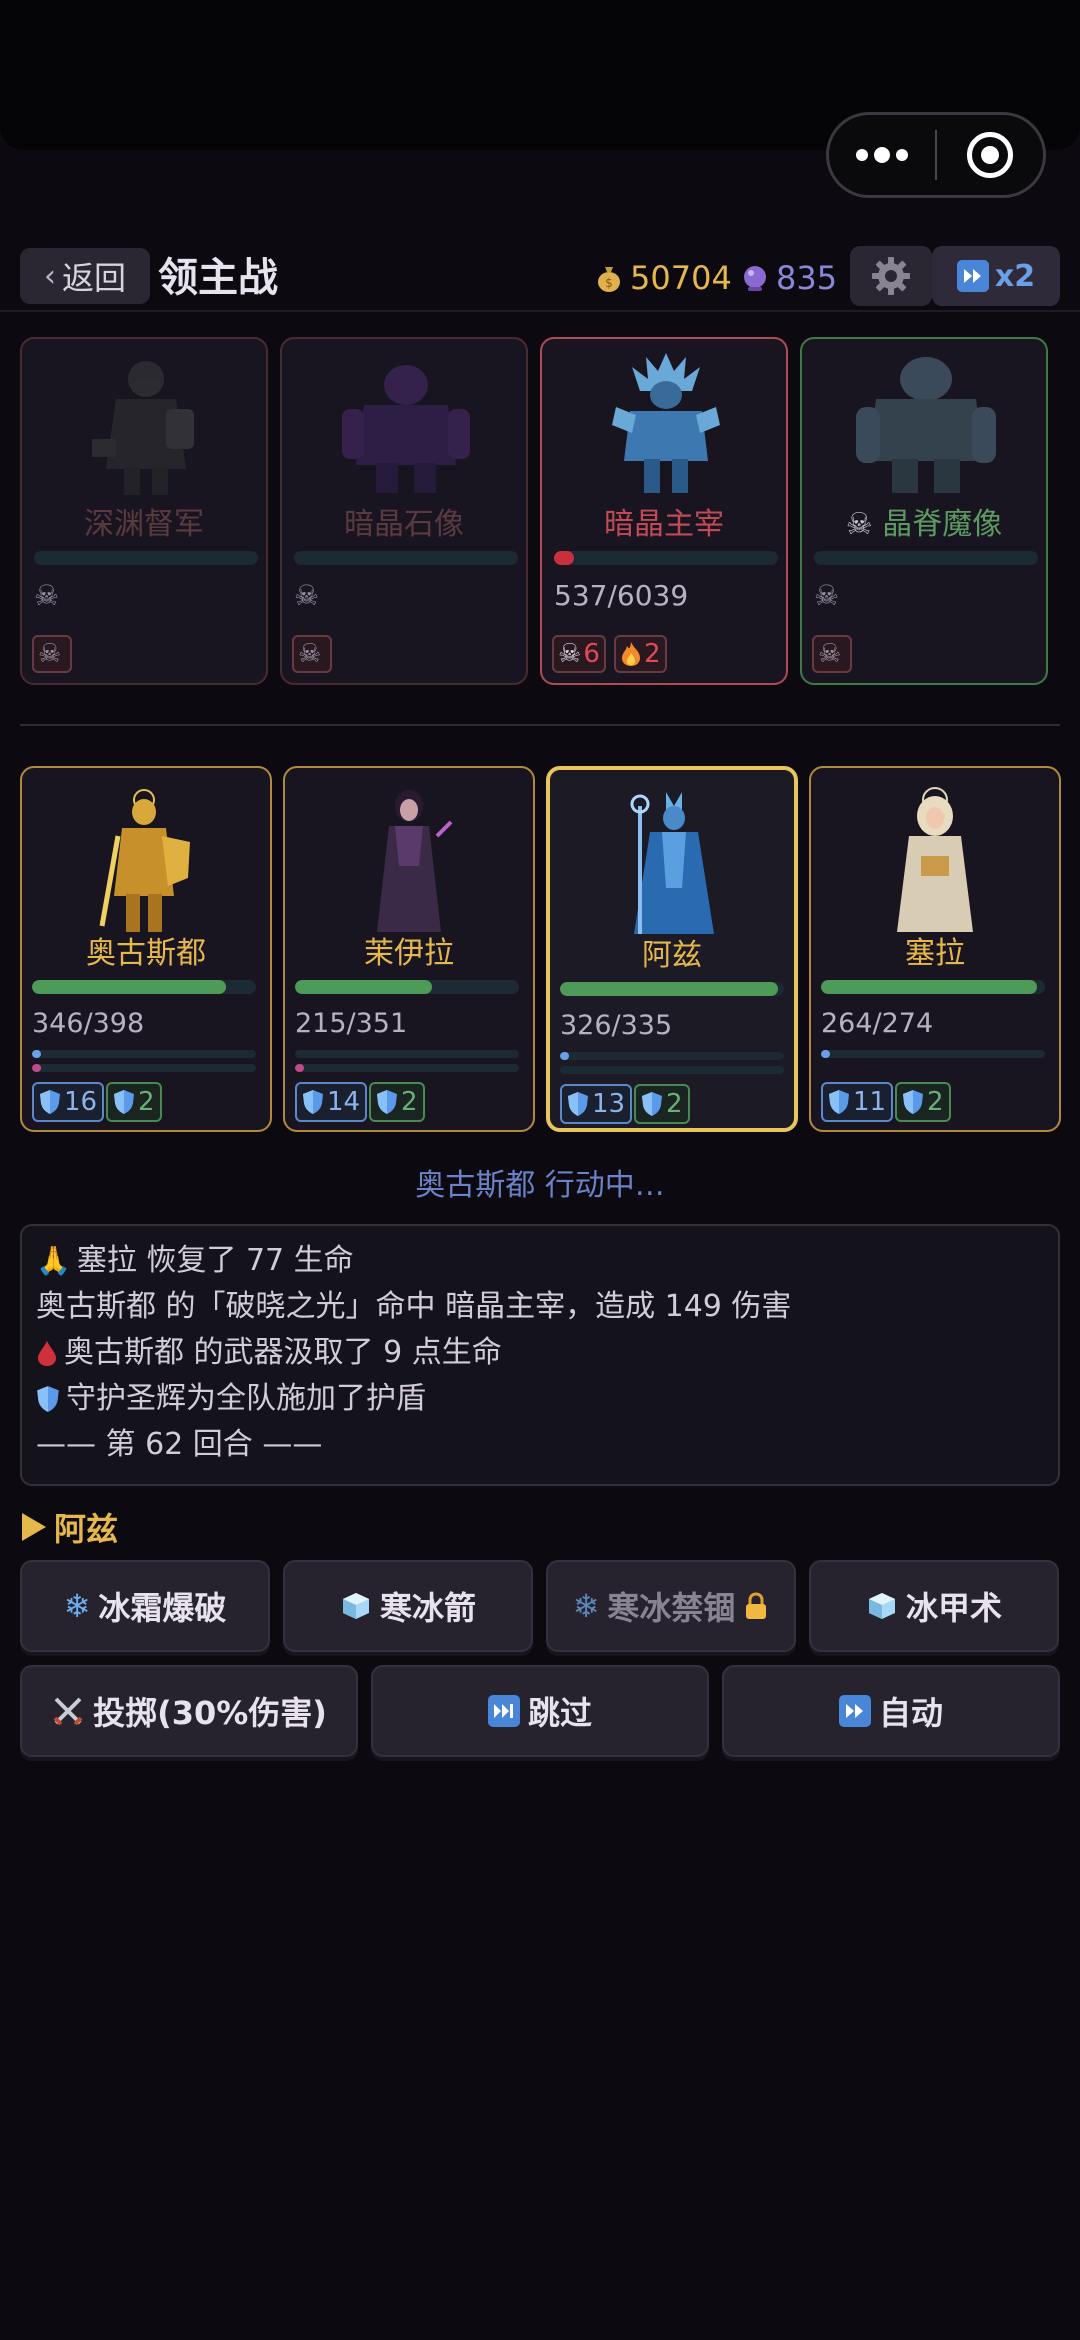  I want to click on gold-counter: $ 50704, so click(663, 278).